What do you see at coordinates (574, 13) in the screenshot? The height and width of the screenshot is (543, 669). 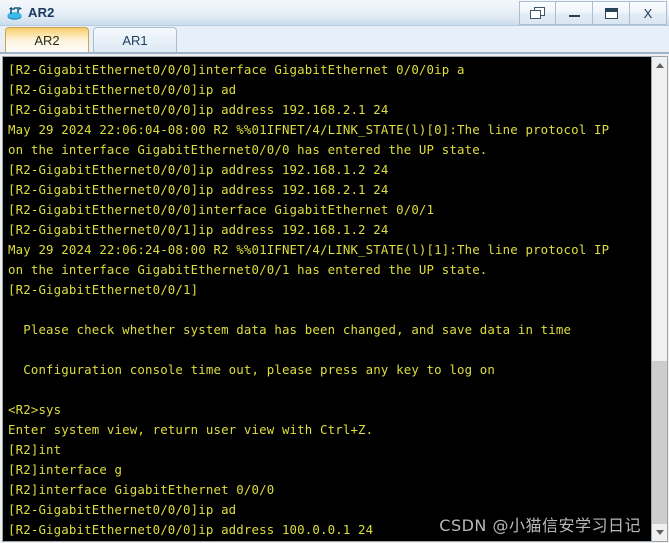 I see `minimize-button` at bounding box center [574, 13].